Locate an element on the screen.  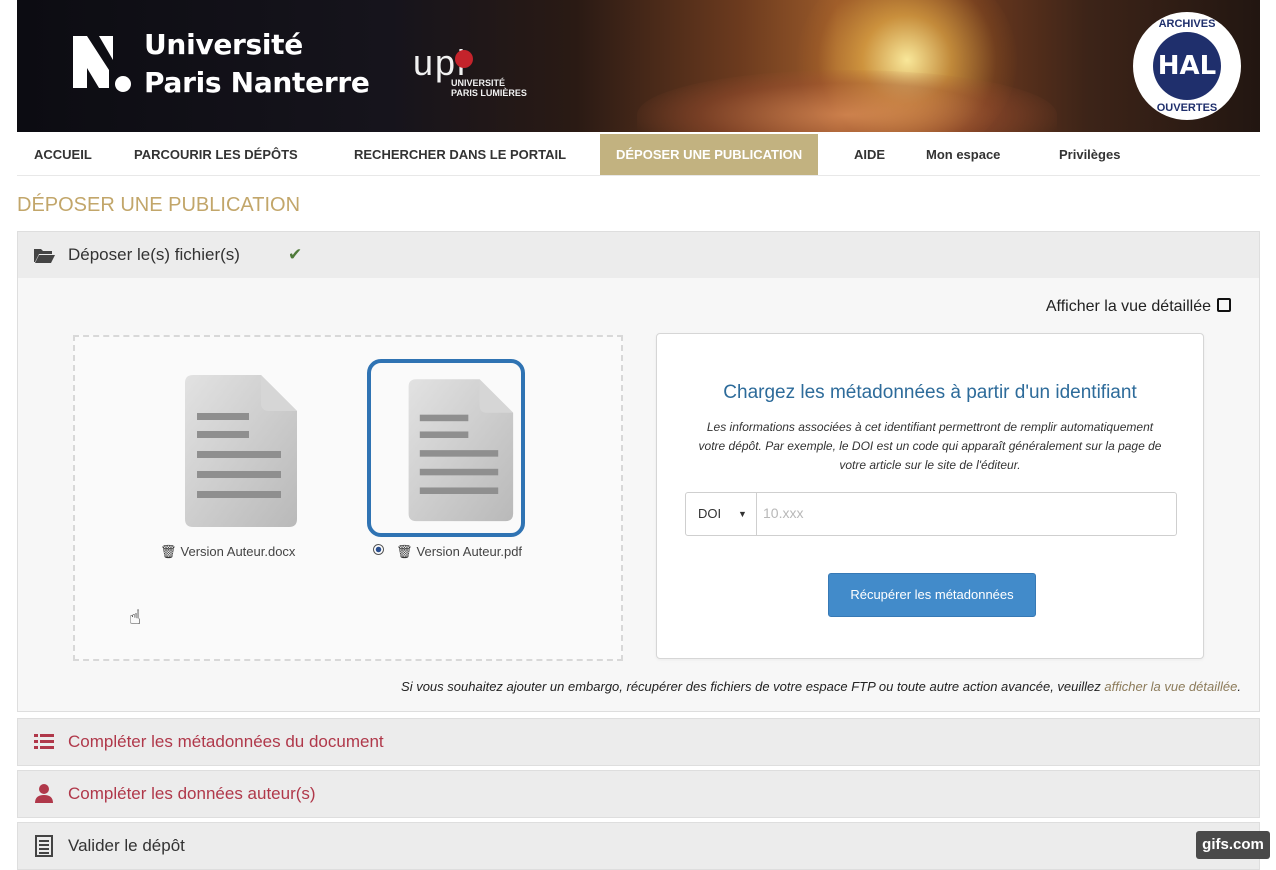
detail-view-toggle: Afficher la vue détaillée is located at coordinates (1138, 307).